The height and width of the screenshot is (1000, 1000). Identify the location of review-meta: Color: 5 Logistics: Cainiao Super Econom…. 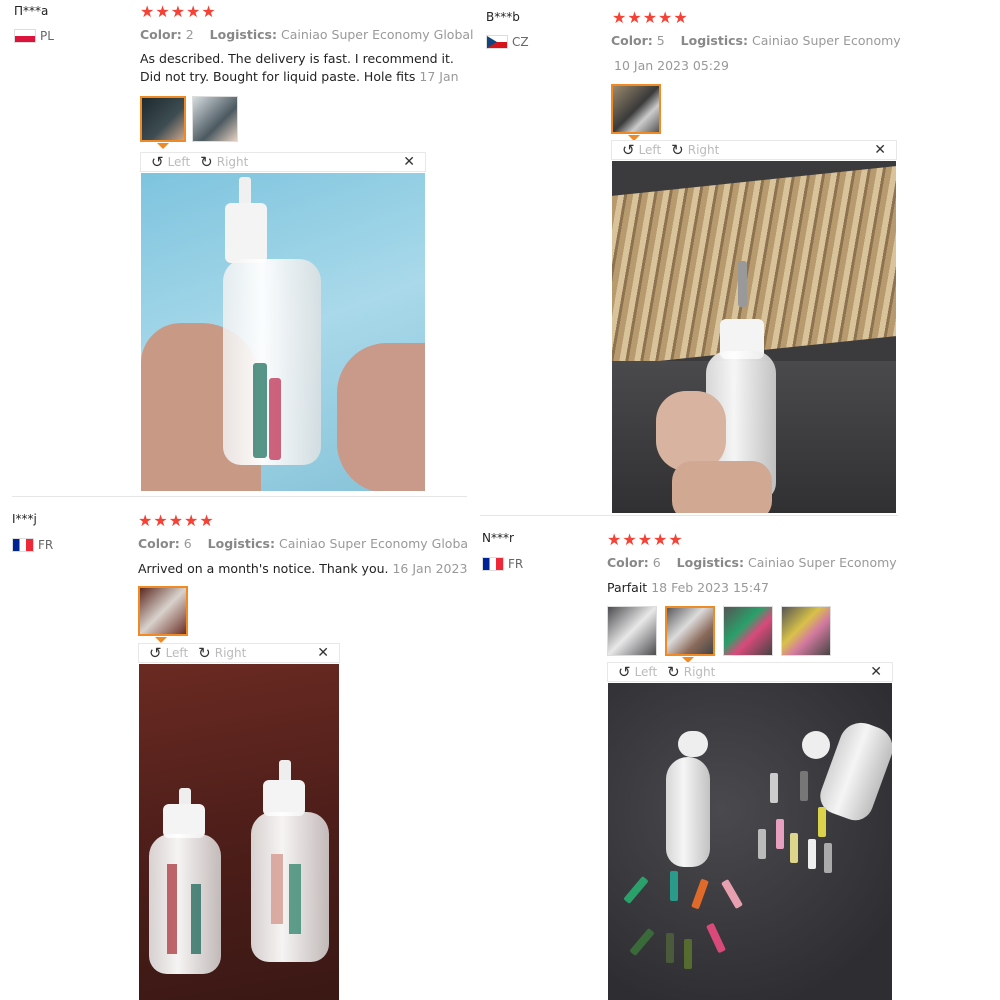
(758, 40).